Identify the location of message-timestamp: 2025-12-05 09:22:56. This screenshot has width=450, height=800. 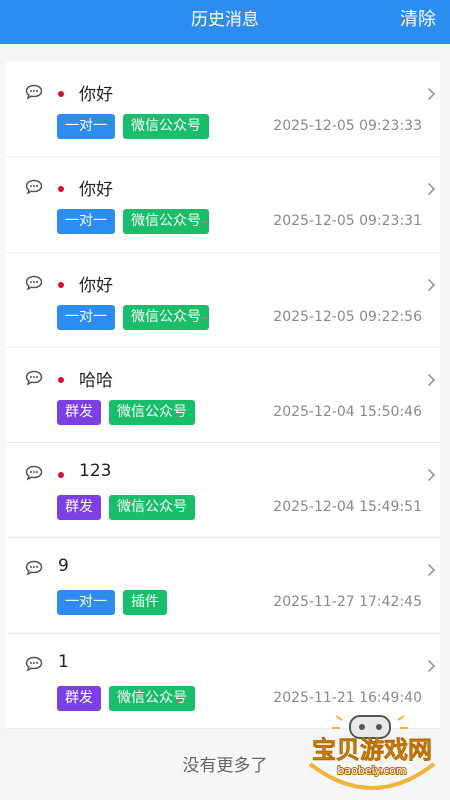
(347, 316).